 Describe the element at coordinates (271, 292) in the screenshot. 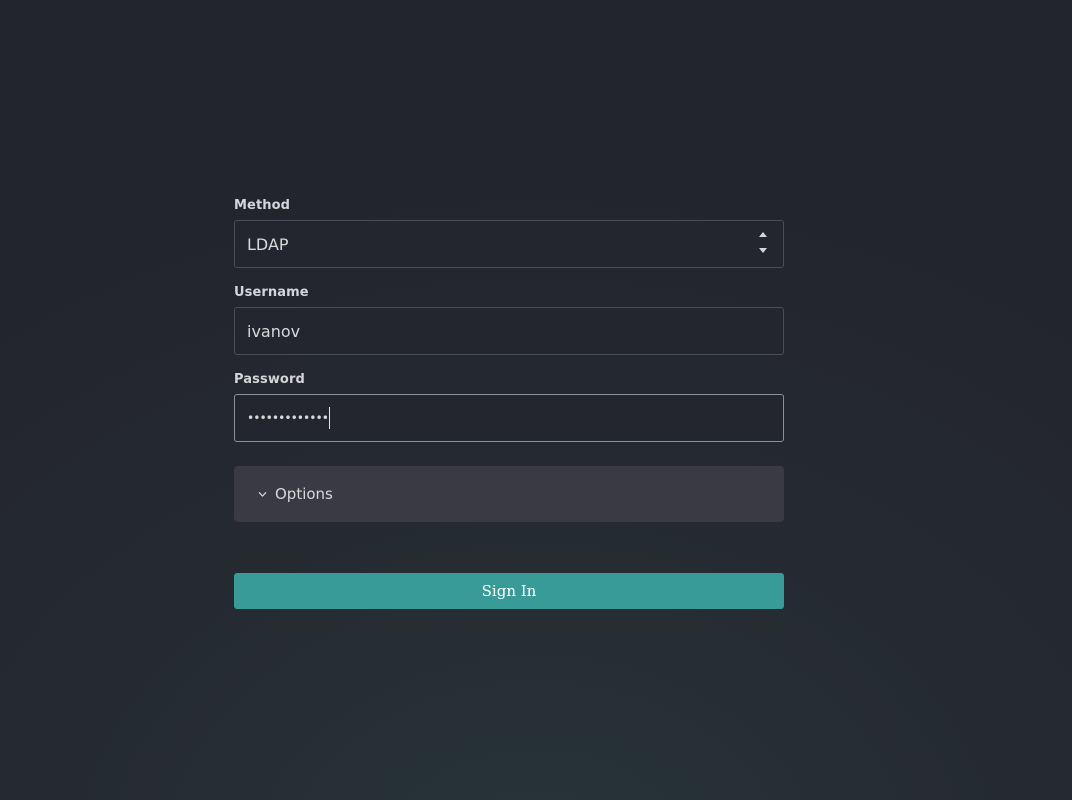

I see `username-label: Username` at that location.